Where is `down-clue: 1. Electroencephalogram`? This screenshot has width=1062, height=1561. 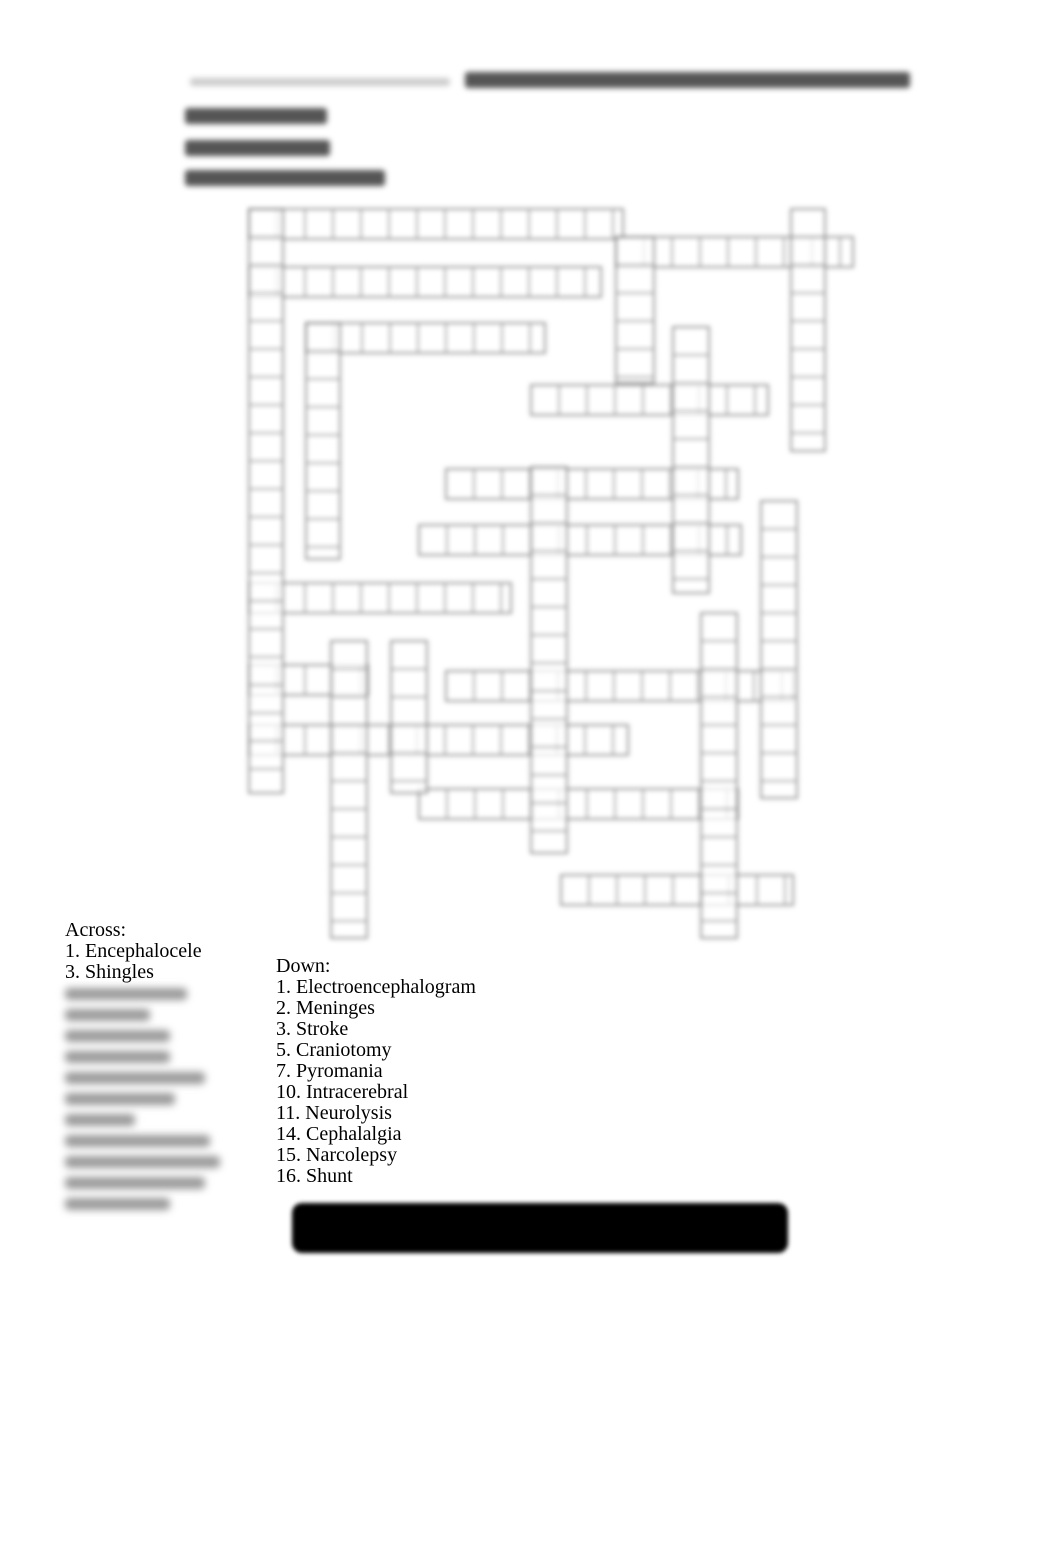
down-clue: 1. Electroencephalogram is located at coordinates (376, 987).